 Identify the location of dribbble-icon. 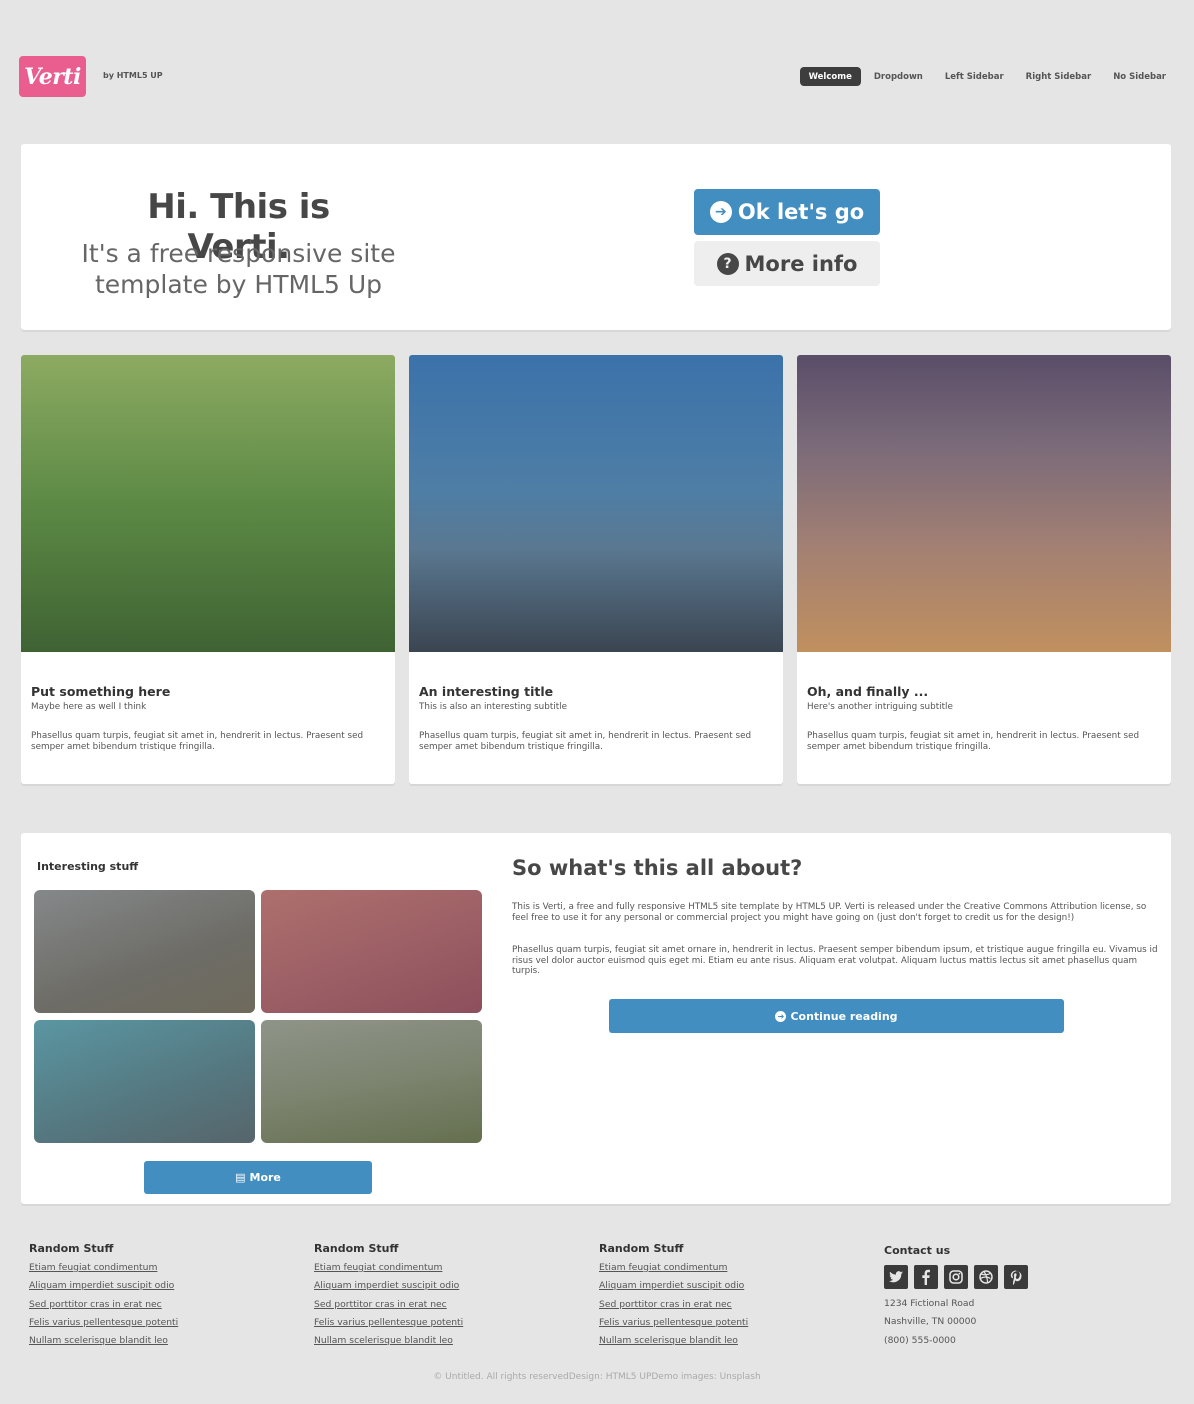
(986, 1277).